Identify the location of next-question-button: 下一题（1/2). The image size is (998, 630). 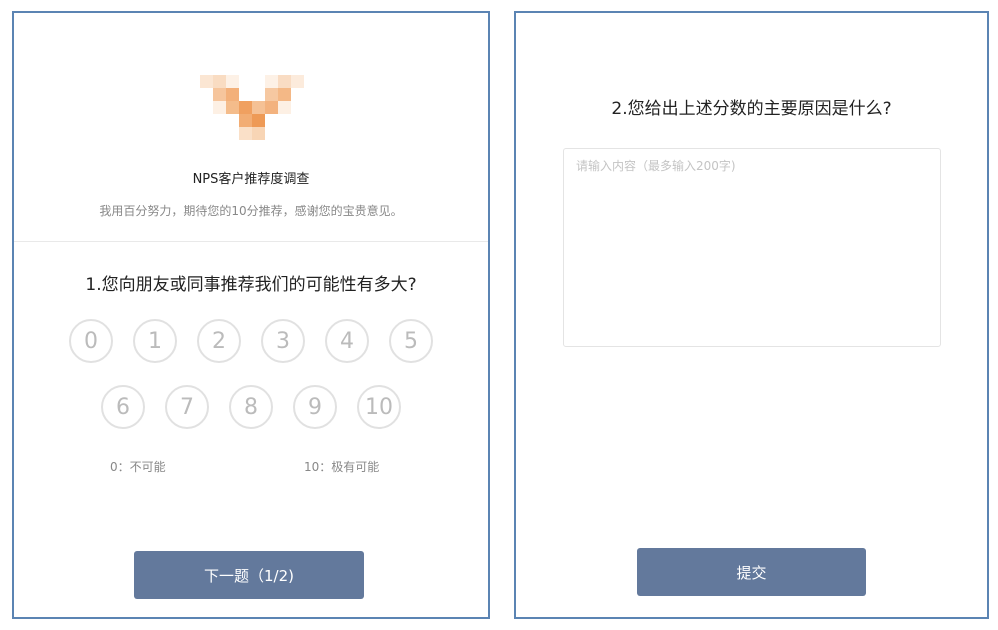
(249, 575).